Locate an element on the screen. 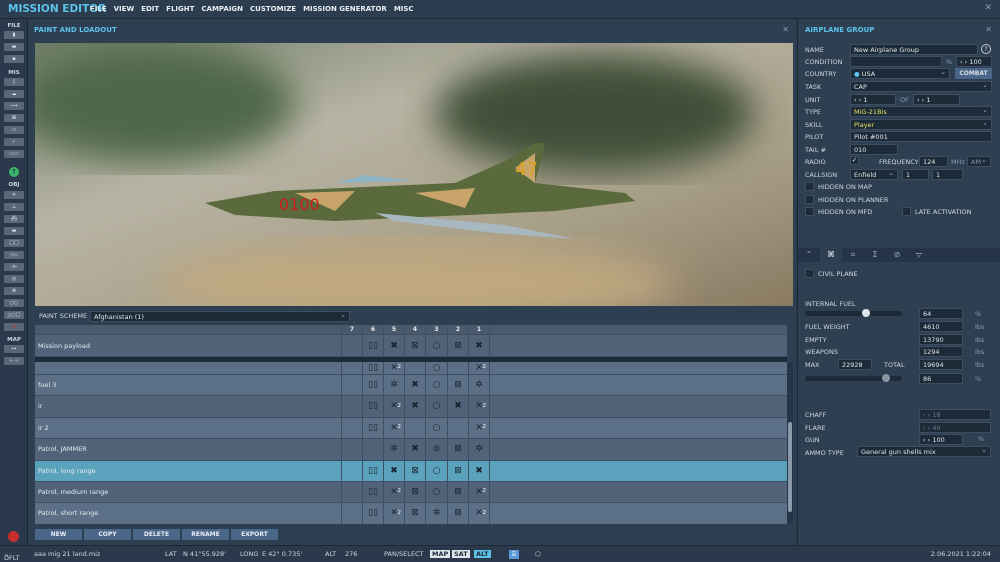 The image size is (1000, 562). fullscreen-icon: ⬡ is located at coordinates (538, 554).